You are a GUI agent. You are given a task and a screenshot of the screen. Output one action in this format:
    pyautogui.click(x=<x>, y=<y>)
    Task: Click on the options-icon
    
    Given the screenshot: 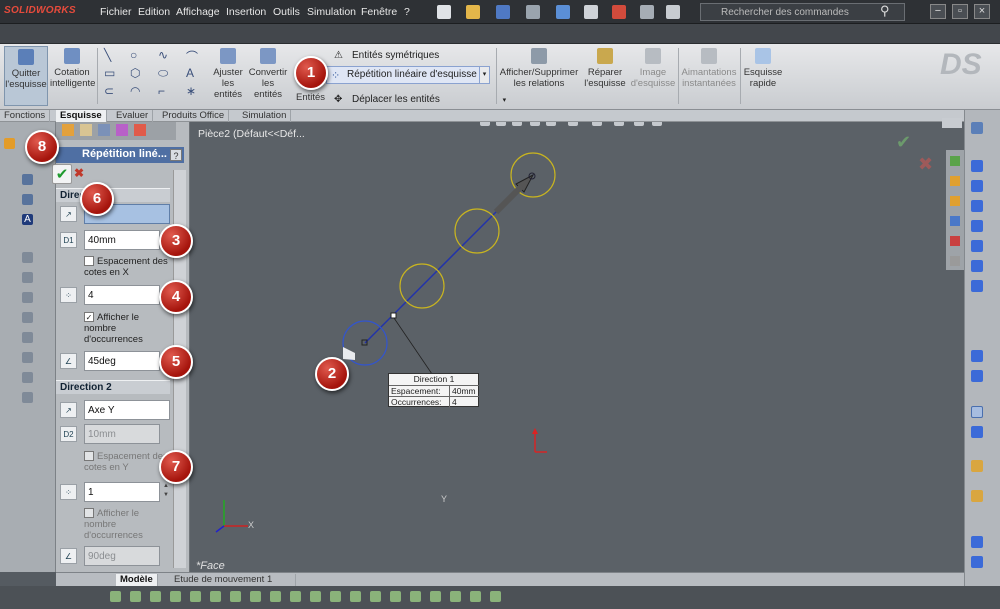 What is the action you would take?
    pyautogui.click(x=673, y=12)
    